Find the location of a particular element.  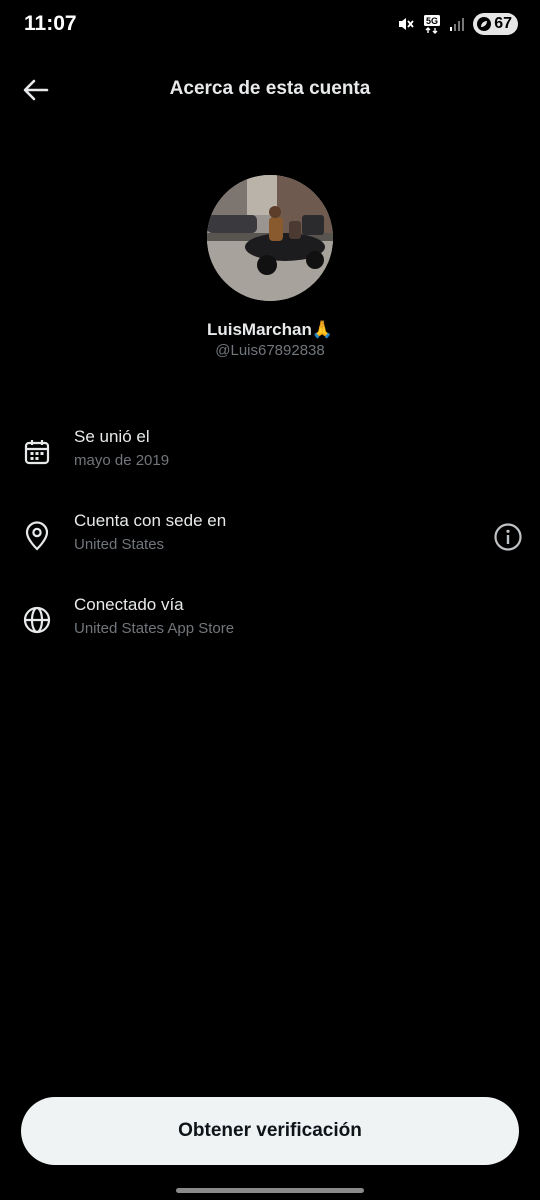

location-info-button is located at coordinates (508, 537).